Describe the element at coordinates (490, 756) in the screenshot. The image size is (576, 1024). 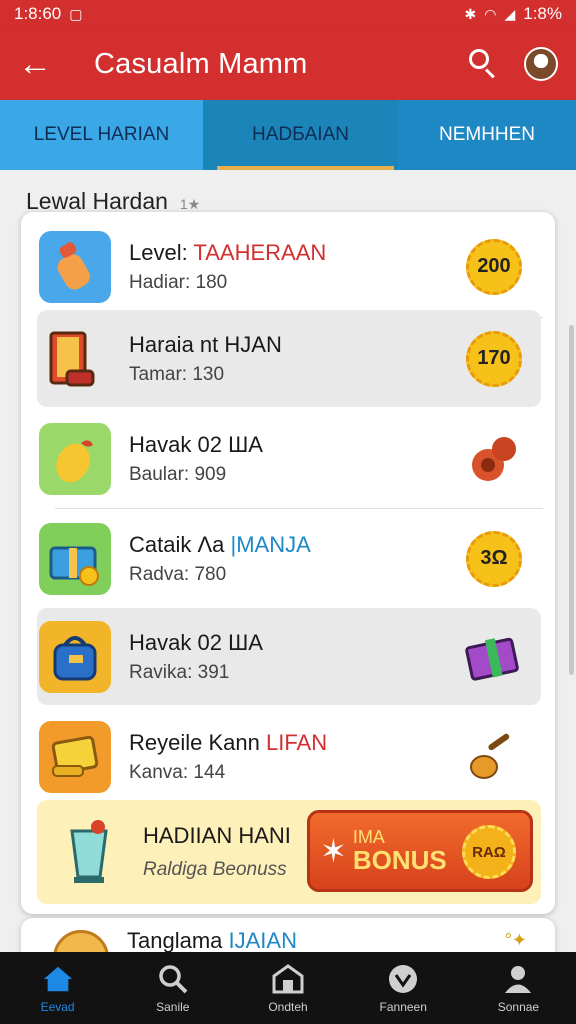
I see `guitar-icon` at that location.